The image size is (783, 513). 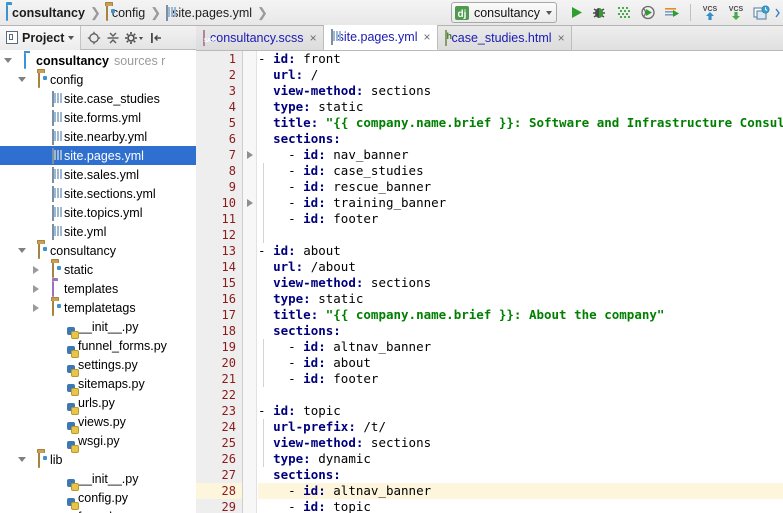 I want to click on project-tab: Project, so click(x=41, y=37).